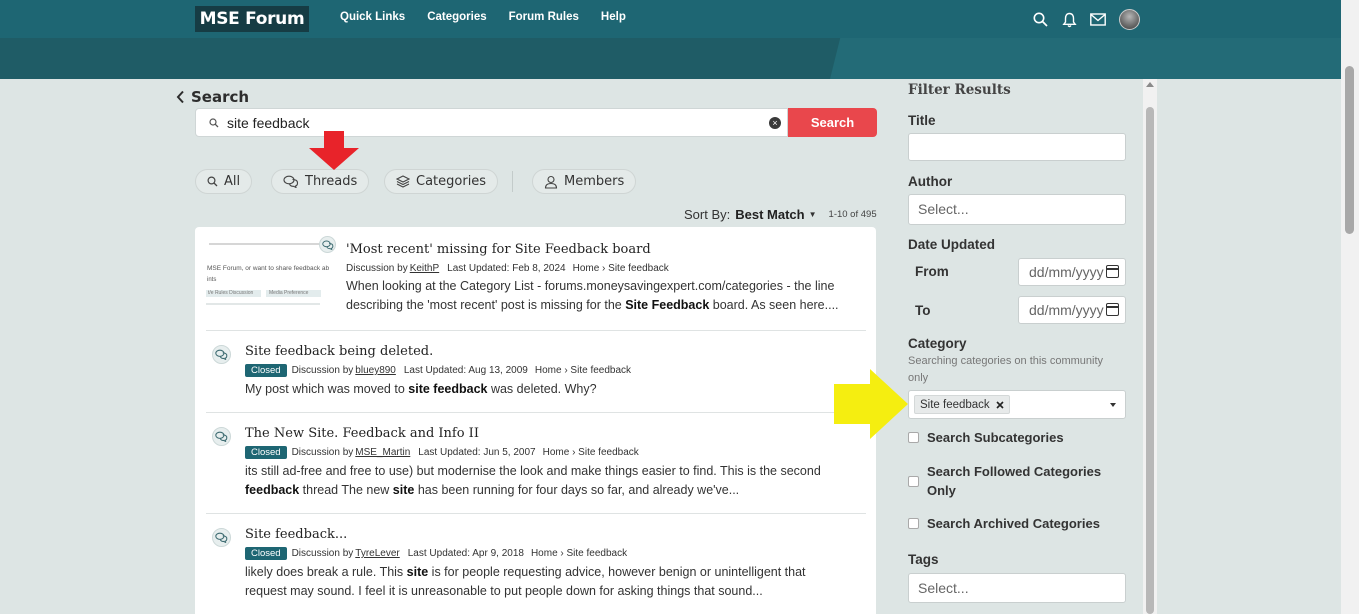 The width and height of the screenshot is (1359, 614). Describe the element at coordinates (465, 553) in the screenshot. I see `result-updated: Last Updated: Apr 9, 2018` at that location.